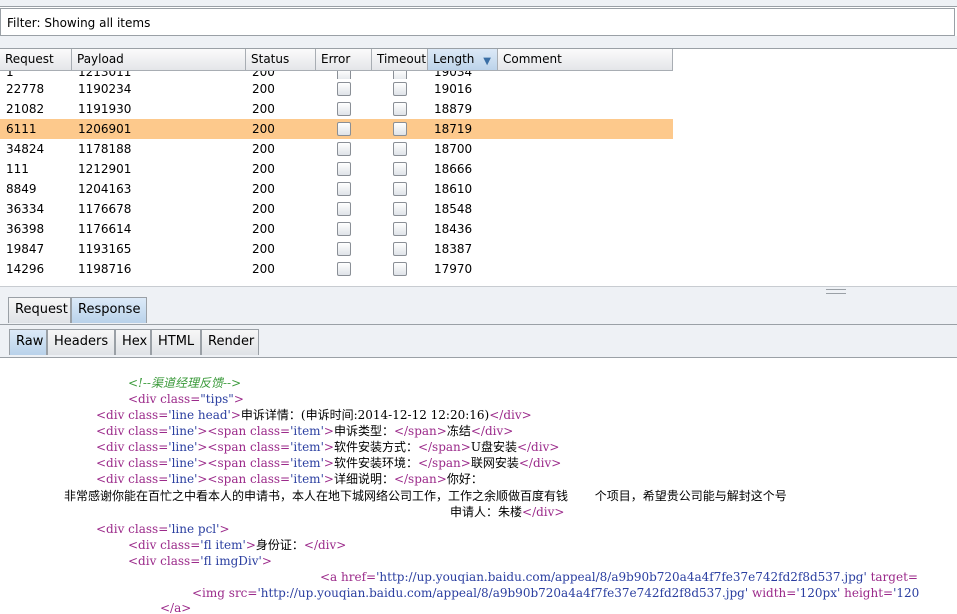 The image size is (957, 614). Describe the element at coordinates (176, 342) in the screenshot. I see `tab-html: HTML` at that location.